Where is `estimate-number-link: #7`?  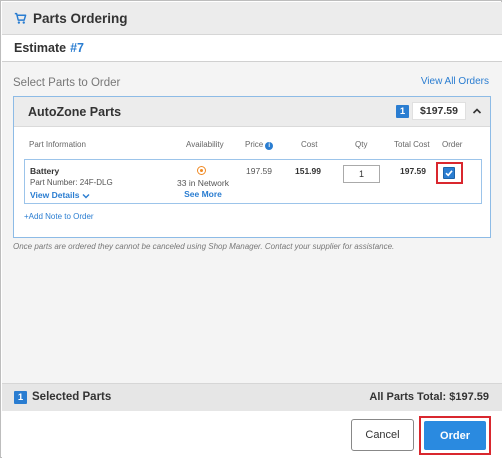
estimate-number-link: #7 is located at coordinates (77, 48).